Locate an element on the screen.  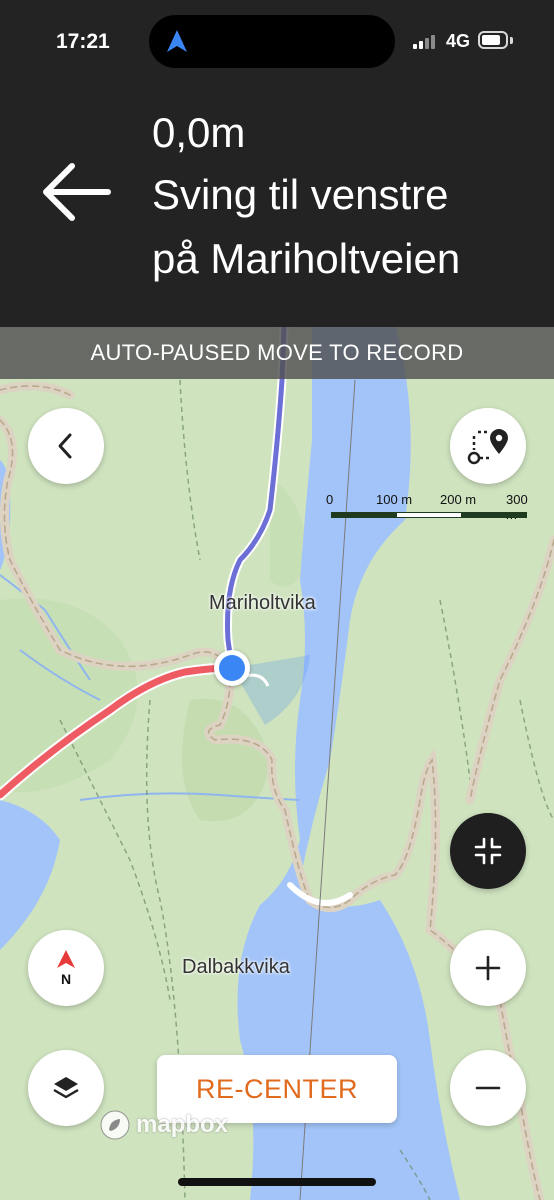
battery-cap is located at coordinates (511, 40).